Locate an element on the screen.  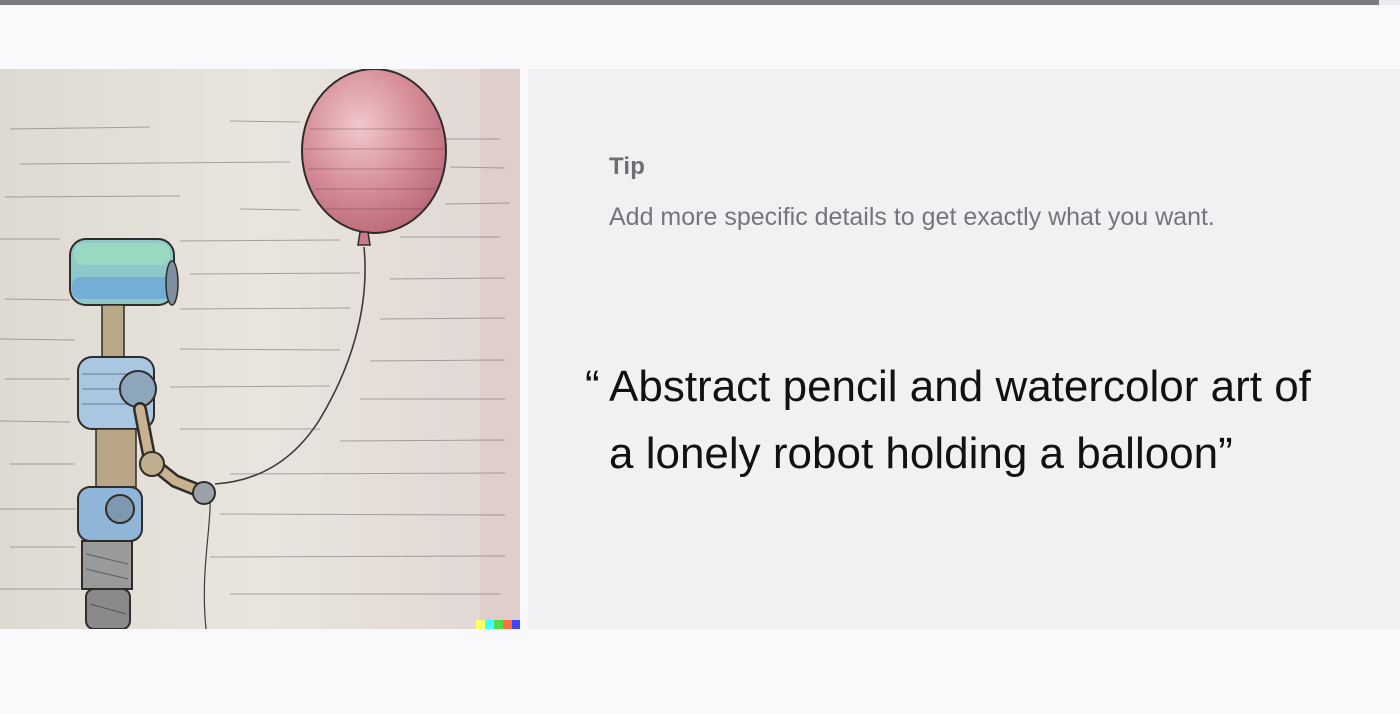
signature-color-bar-icon is located at coordinates (498, 624).